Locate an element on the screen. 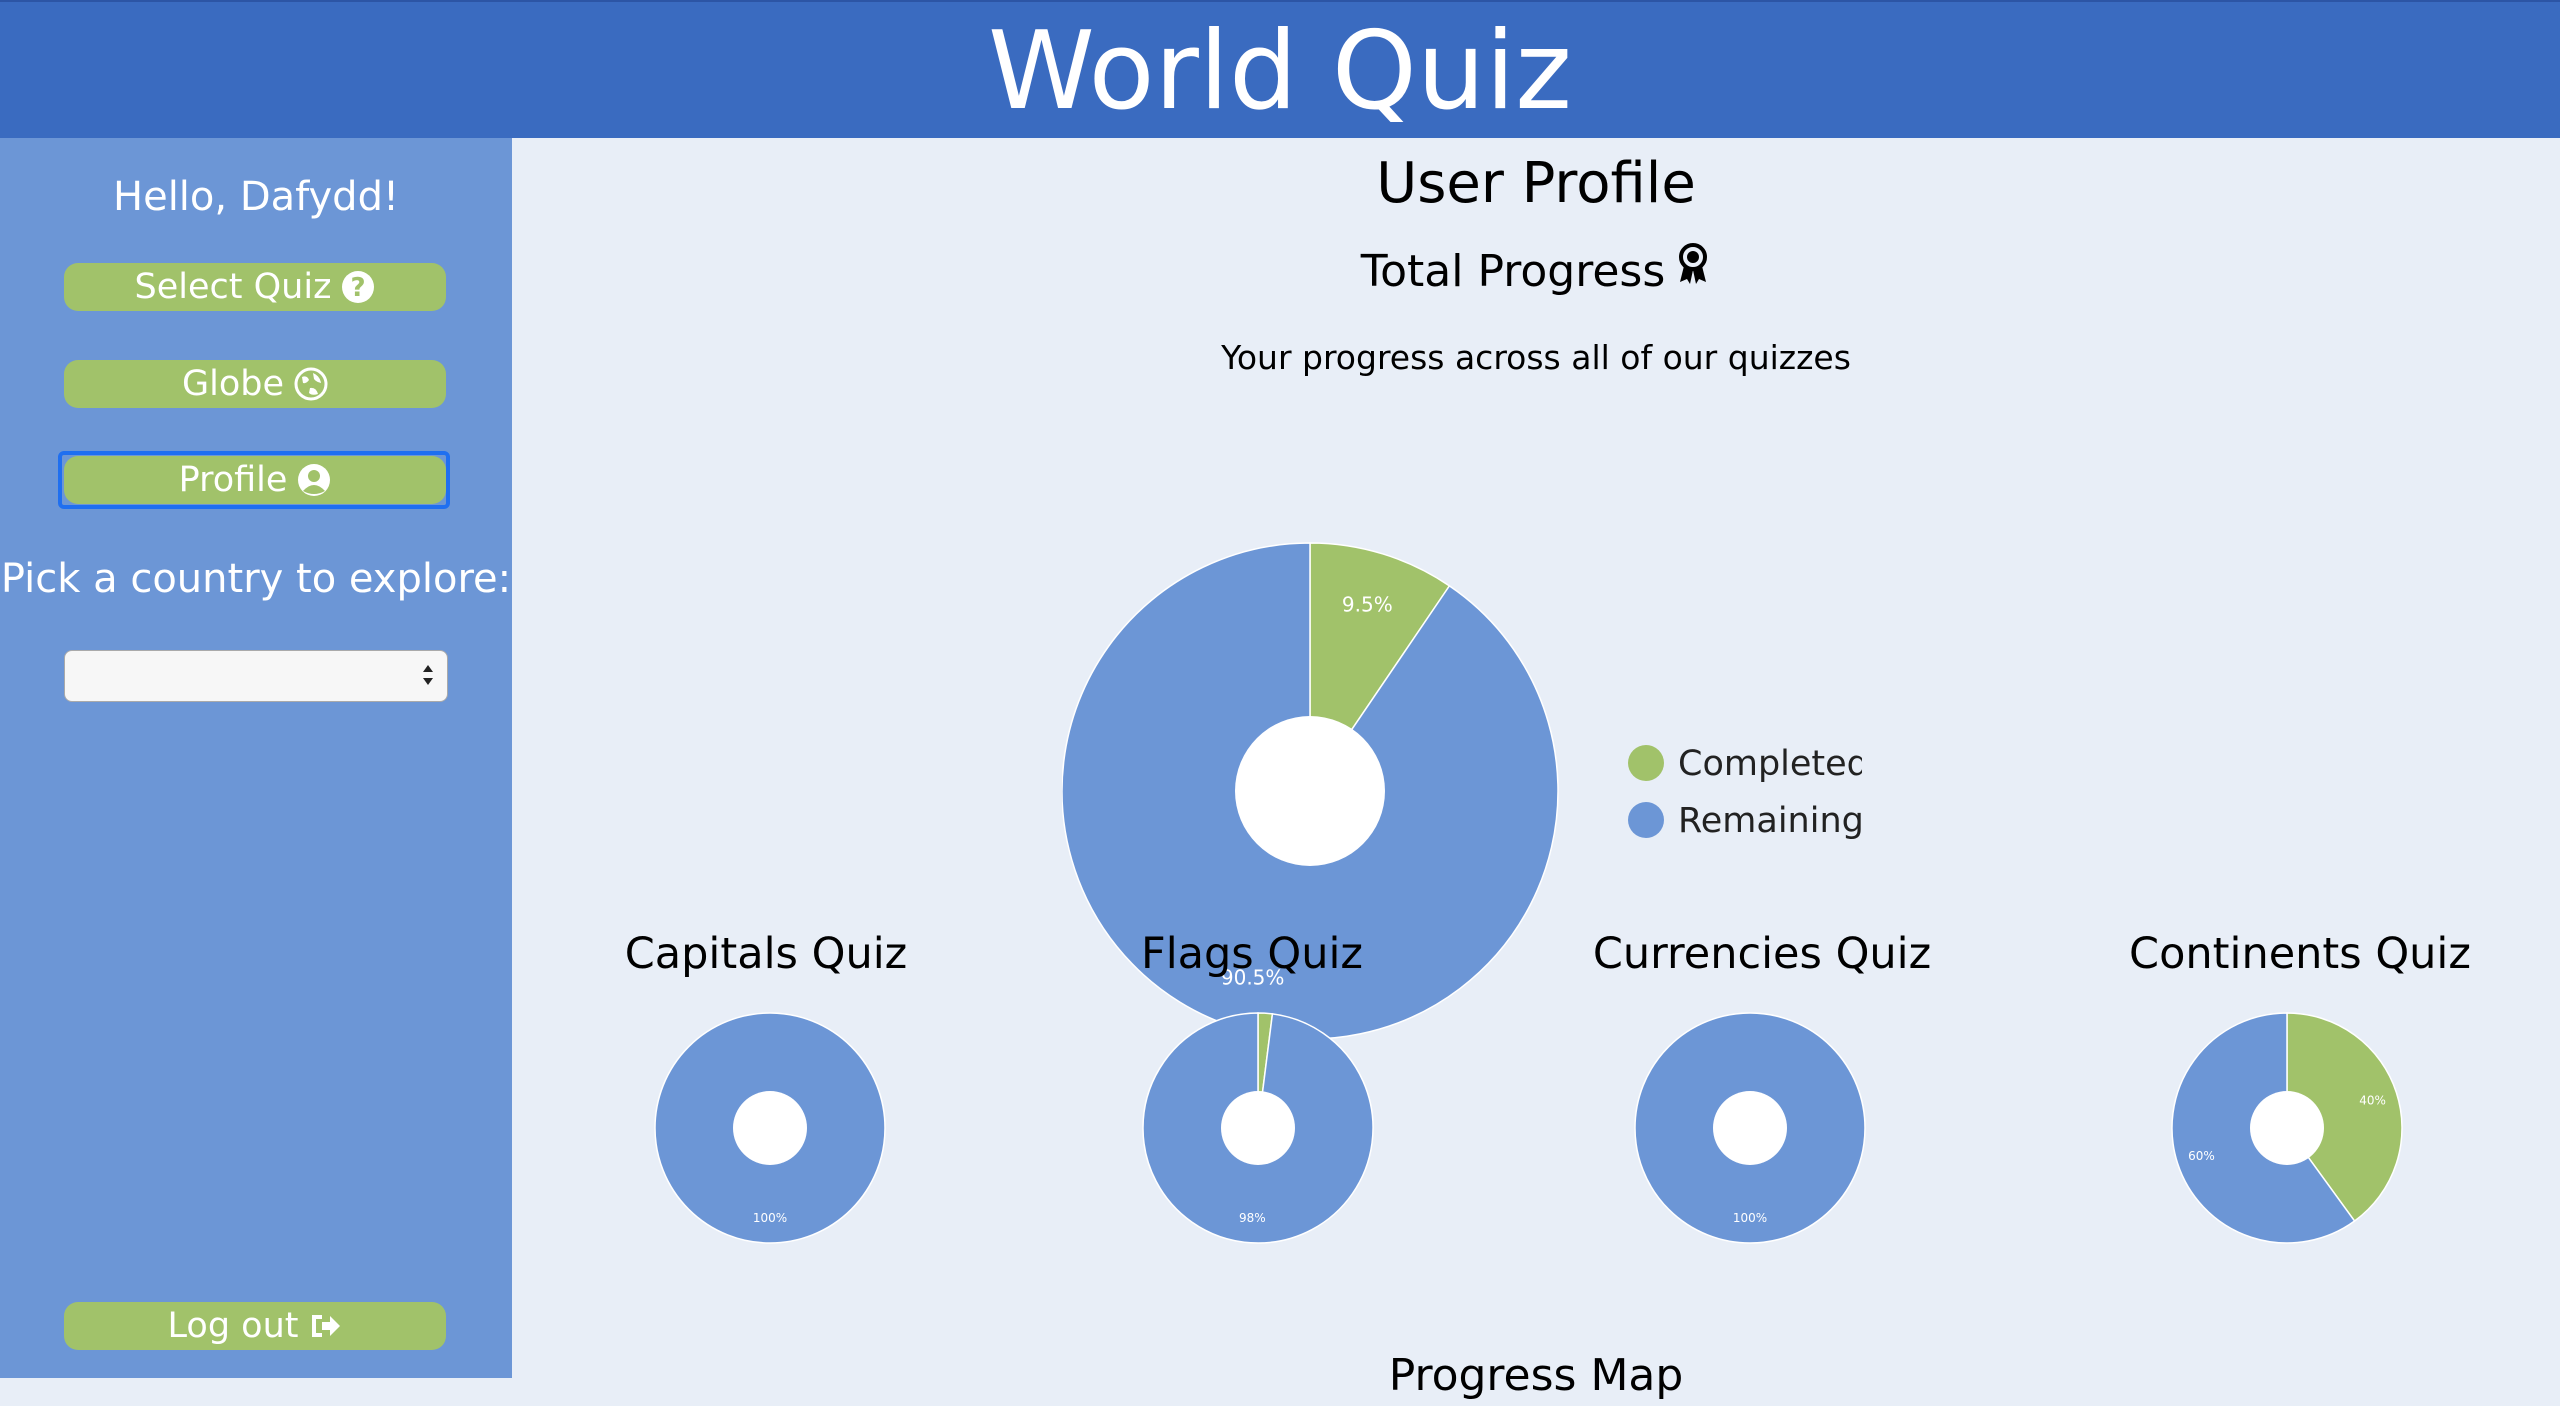  flags-label-remaining: 98% is located at coordinates (1252, 1218).